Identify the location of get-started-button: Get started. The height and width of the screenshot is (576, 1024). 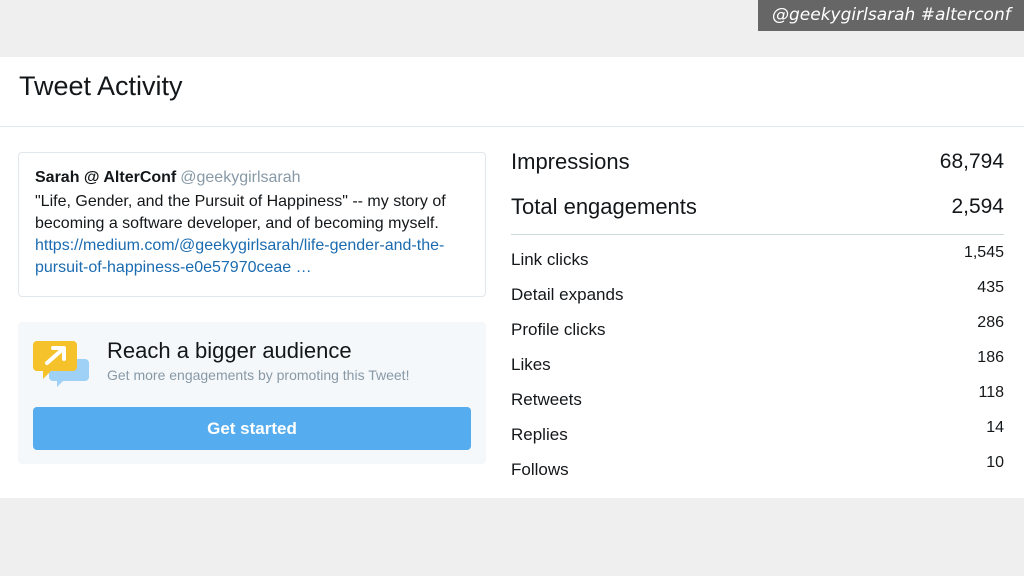
(252, 428).